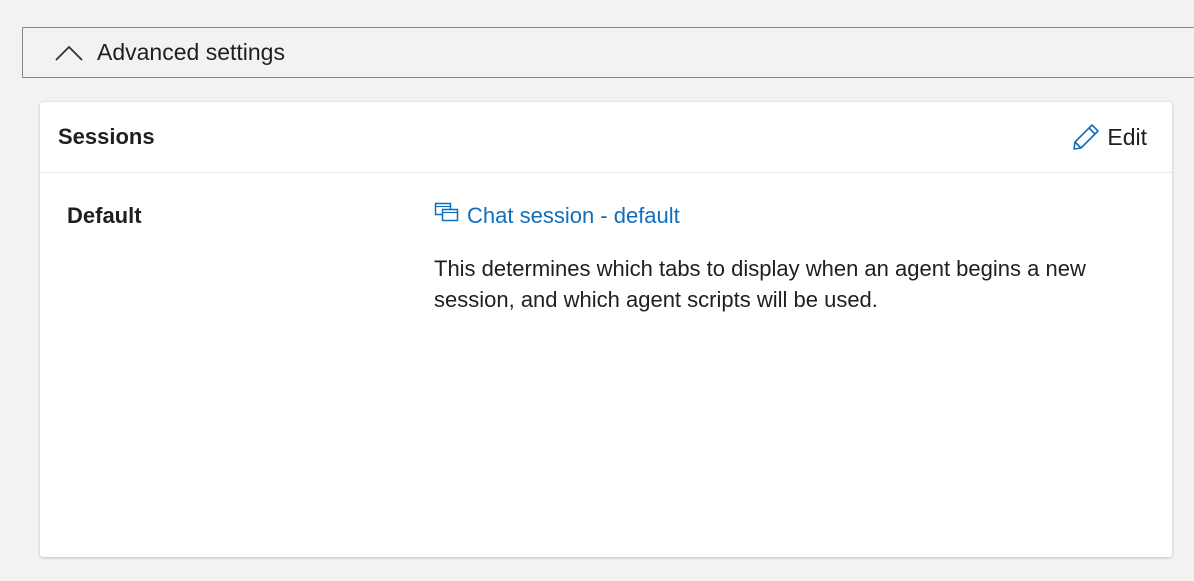  What do you see at coordinates (447, 216) in the screenshot?
I see `chat-session-icon` at bounding box center [447, 216].